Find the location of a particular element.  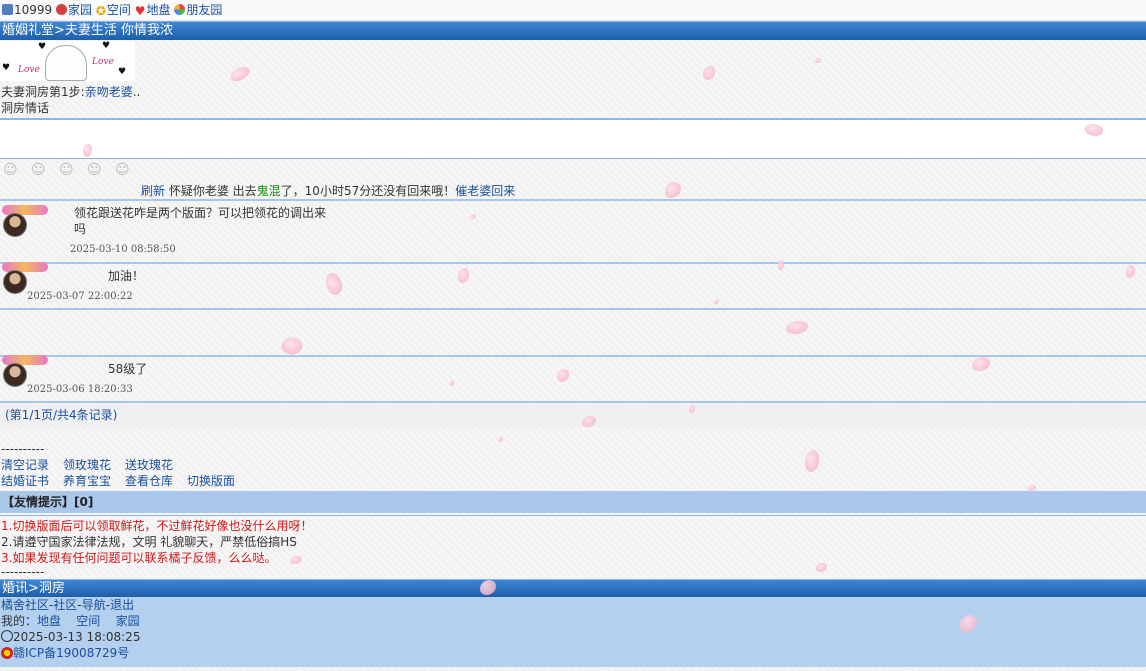

star-icon: ✪ is located at coordinates (100, 11).